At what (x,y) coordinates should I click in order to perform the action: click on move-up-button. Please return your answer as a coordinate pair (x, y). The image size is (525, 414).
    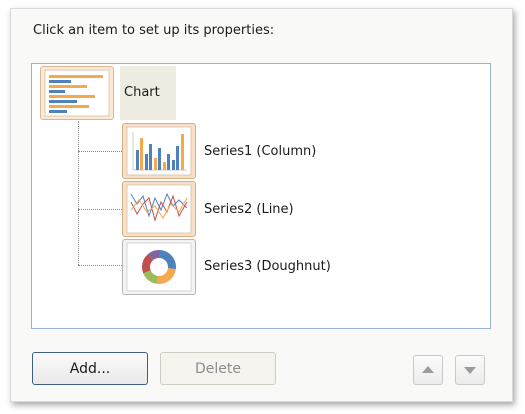
    Looking at the image, I should click on (428, 370).